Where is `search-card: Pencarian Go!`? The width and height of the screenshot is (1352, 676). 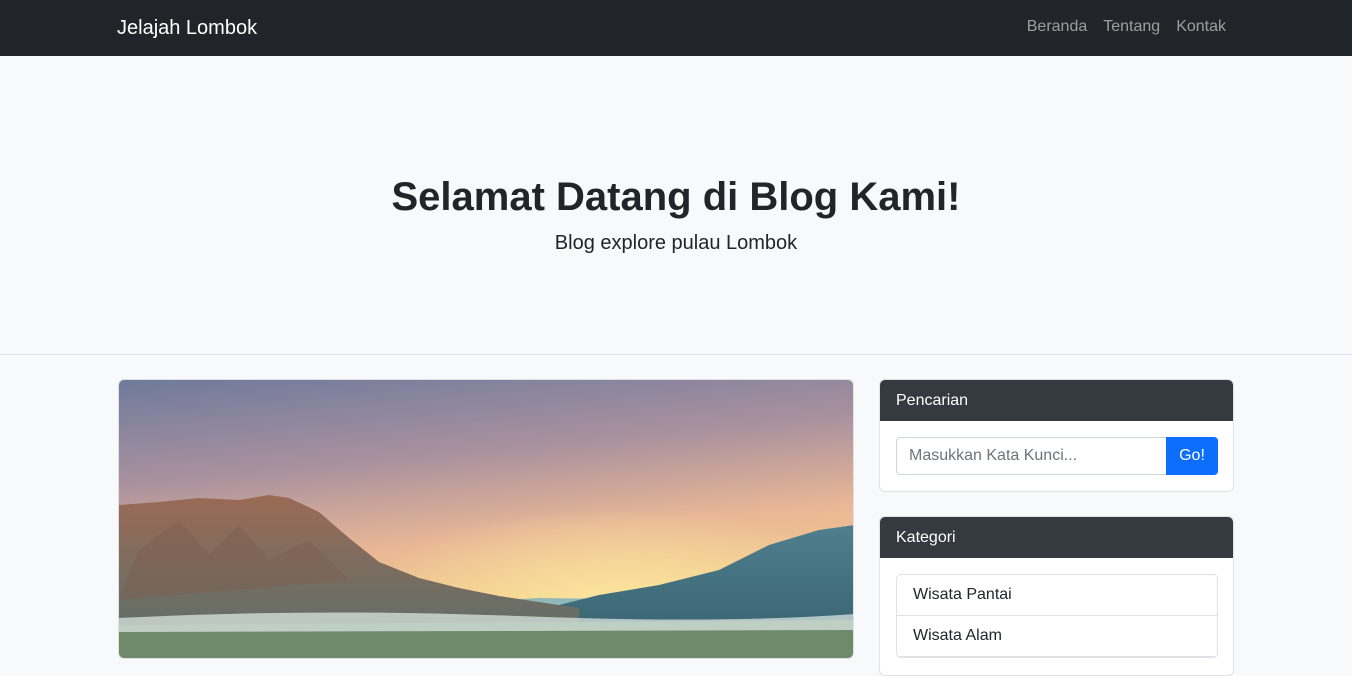 search-card: Pencarian Go! is located at coordinates (1056, 435).